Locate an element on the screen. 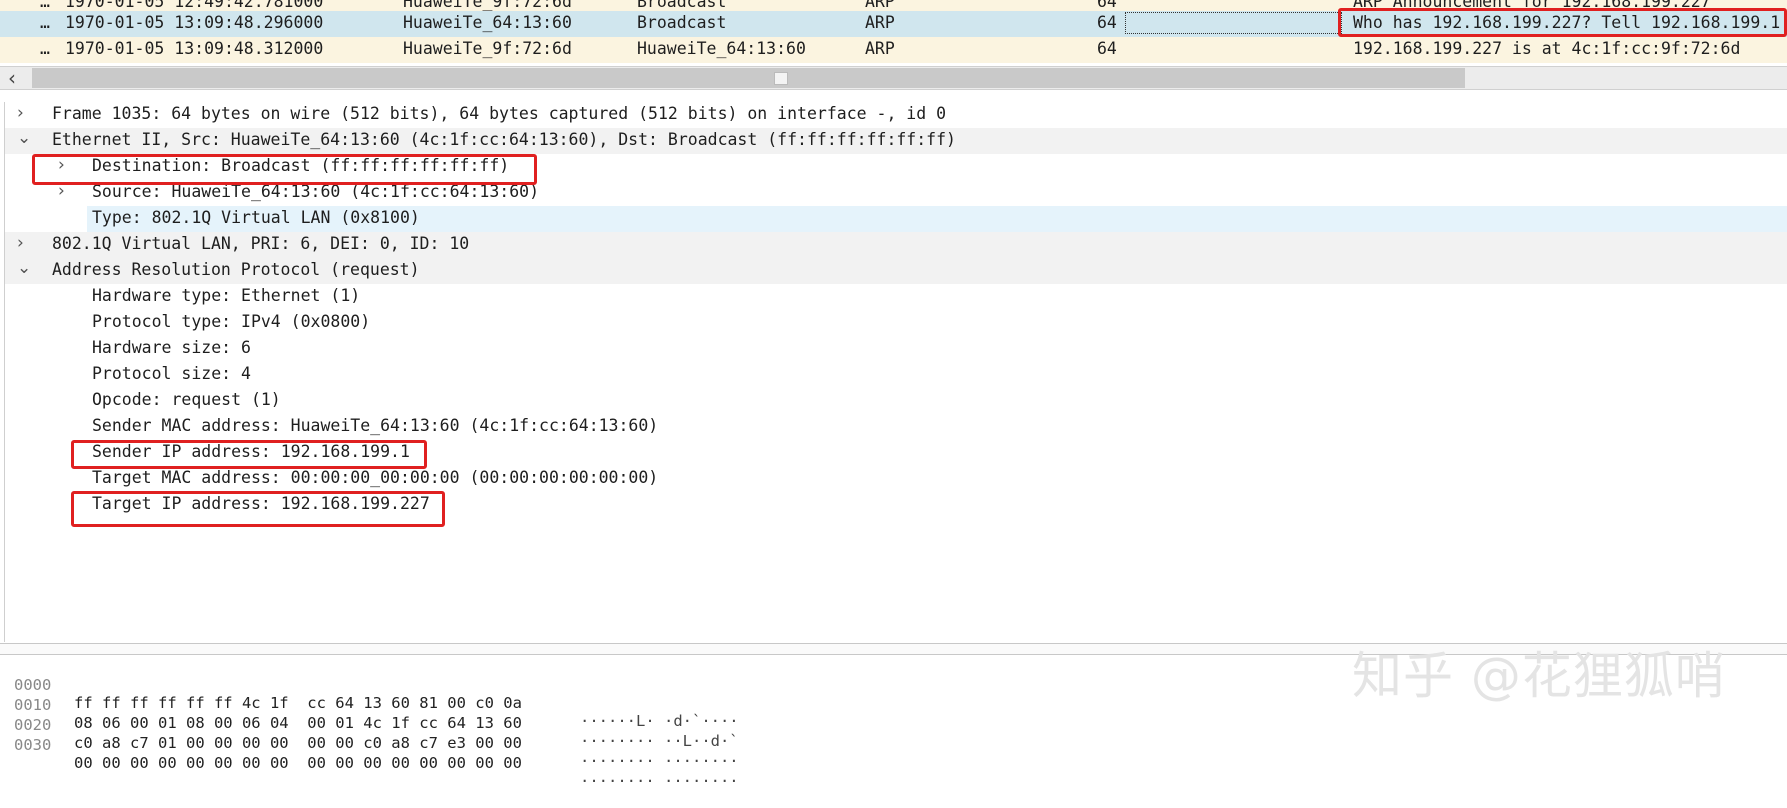 This screenshot has height=808, width=1787. hex-offset: 0030 is located at coordinates (33, 745).